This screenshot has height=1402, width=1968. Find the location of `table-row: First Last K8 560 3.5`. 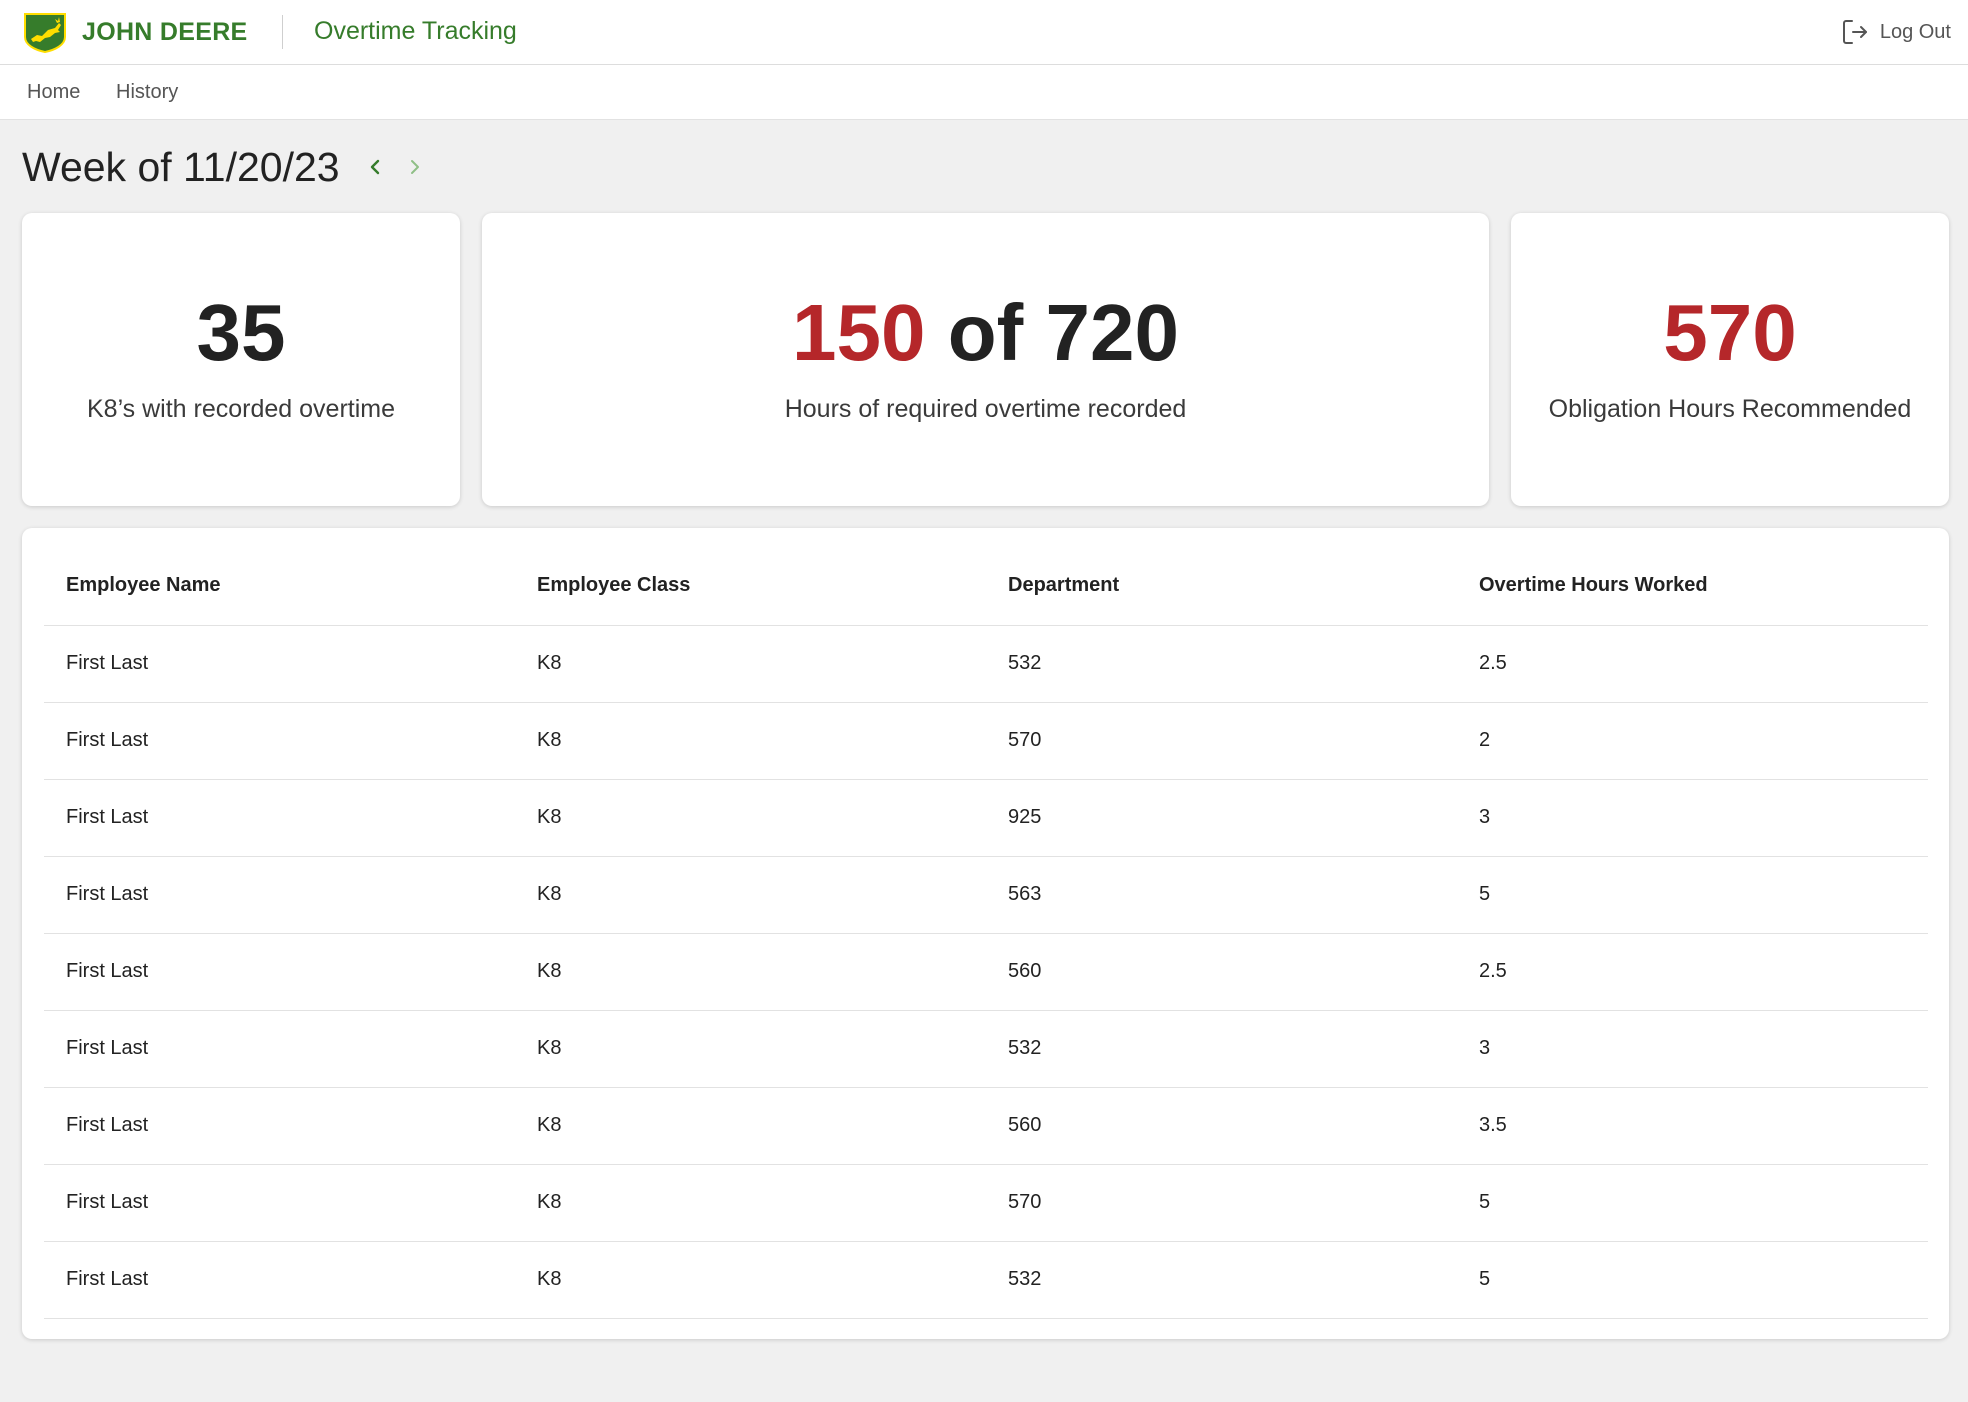

table-row: First Last K8 560 3.5 is located at coordinates (986, 1126).